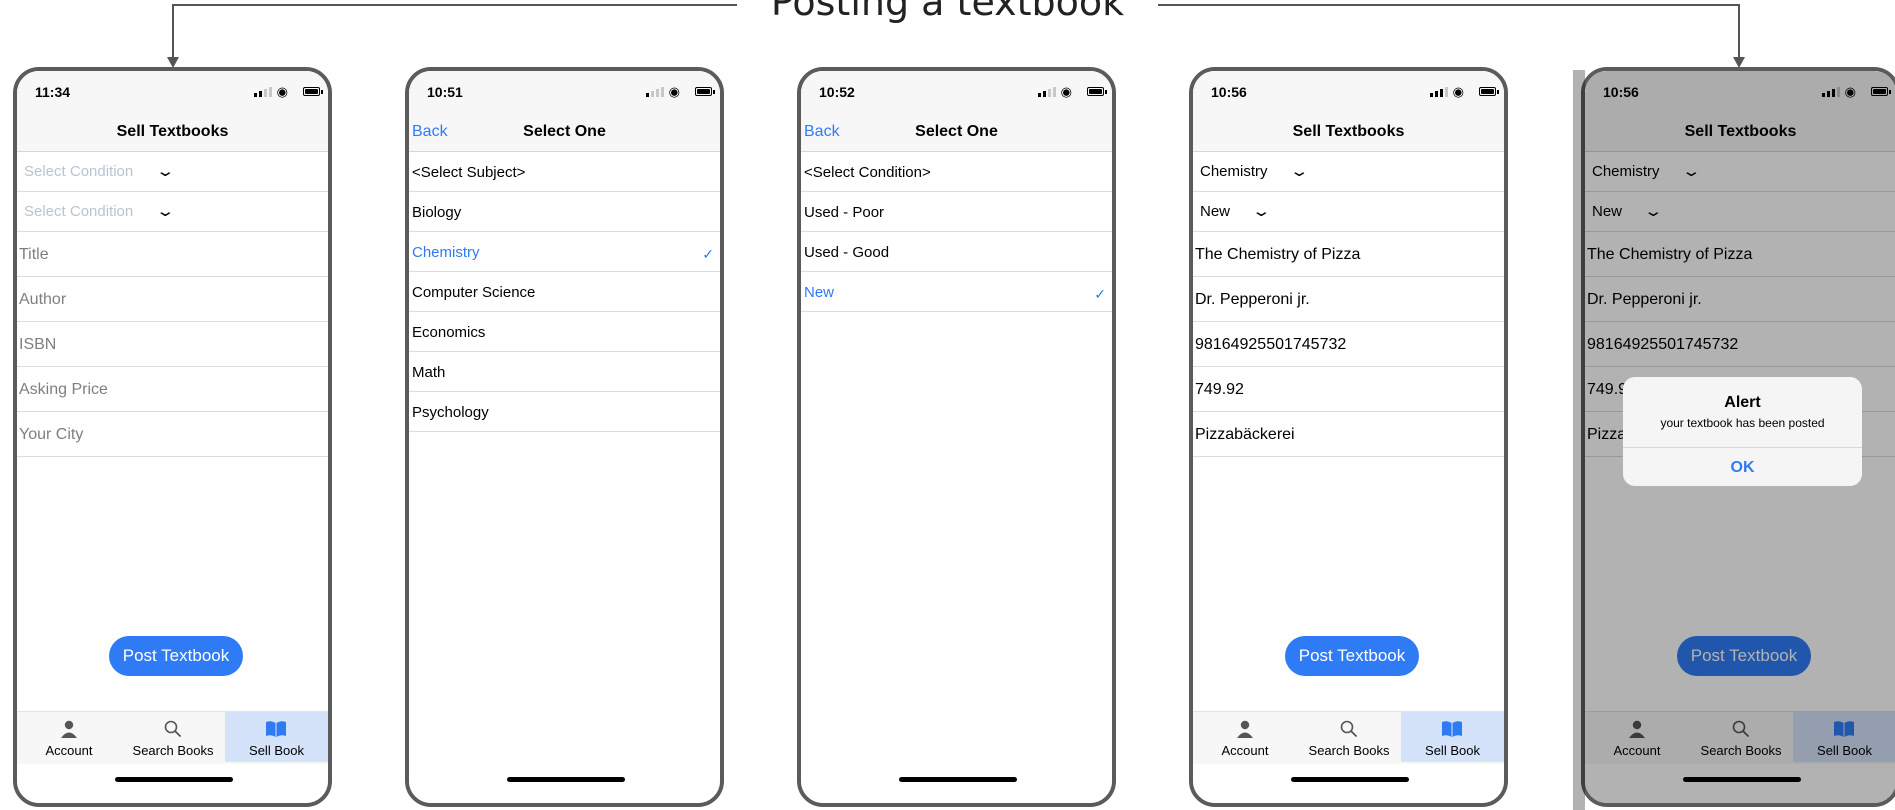  I want to click on headline-text: Posting a textbook, so click(947, 12).